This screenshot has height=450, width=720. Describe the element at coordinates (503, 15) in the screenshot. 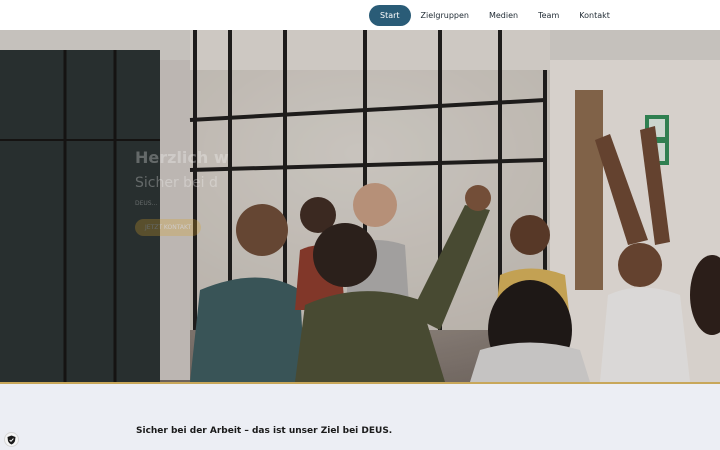

I see `nav-item-medien: Medien` at that location.